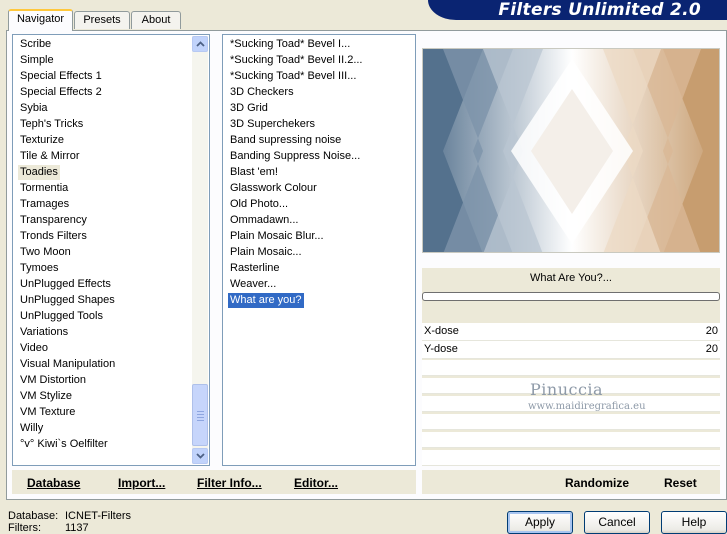 The width and height of the screenshot is (727, 534). I want to click on category-scrollbar, so click(200, 250).